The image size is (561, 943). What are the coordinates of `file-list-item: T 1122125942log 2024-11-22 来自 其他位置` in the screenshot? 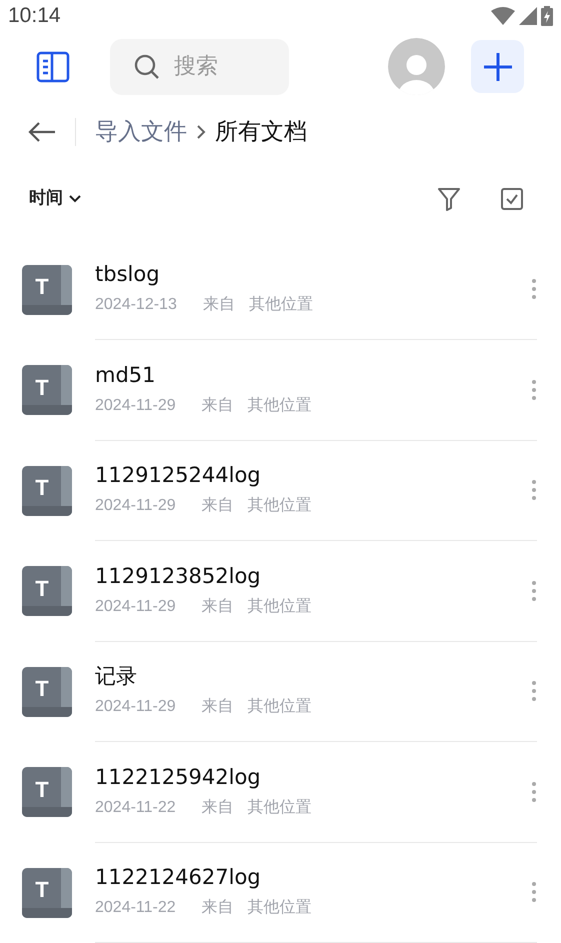 It's located at (280, 792).